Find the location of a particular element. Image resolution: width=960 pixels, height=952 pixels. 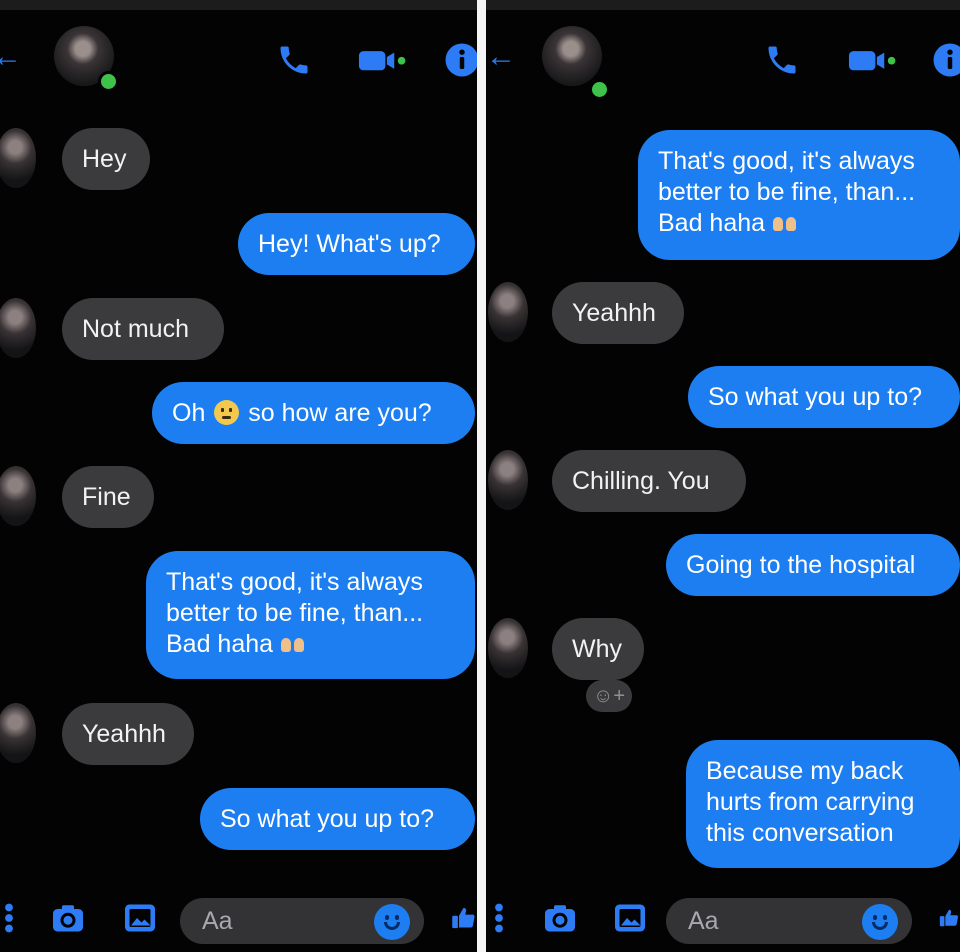

message-incoming: Fine is located at coordinates (108, 497).